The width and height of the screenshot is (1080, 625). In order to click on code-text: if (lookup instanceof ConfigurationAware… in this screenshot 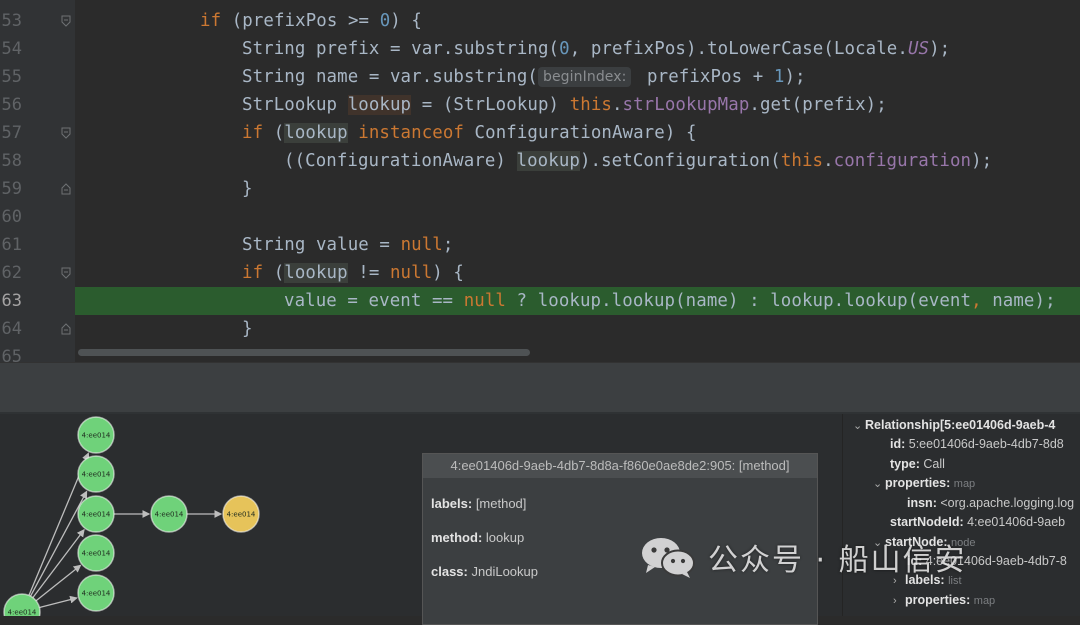, I will do `click(469, 133)`.